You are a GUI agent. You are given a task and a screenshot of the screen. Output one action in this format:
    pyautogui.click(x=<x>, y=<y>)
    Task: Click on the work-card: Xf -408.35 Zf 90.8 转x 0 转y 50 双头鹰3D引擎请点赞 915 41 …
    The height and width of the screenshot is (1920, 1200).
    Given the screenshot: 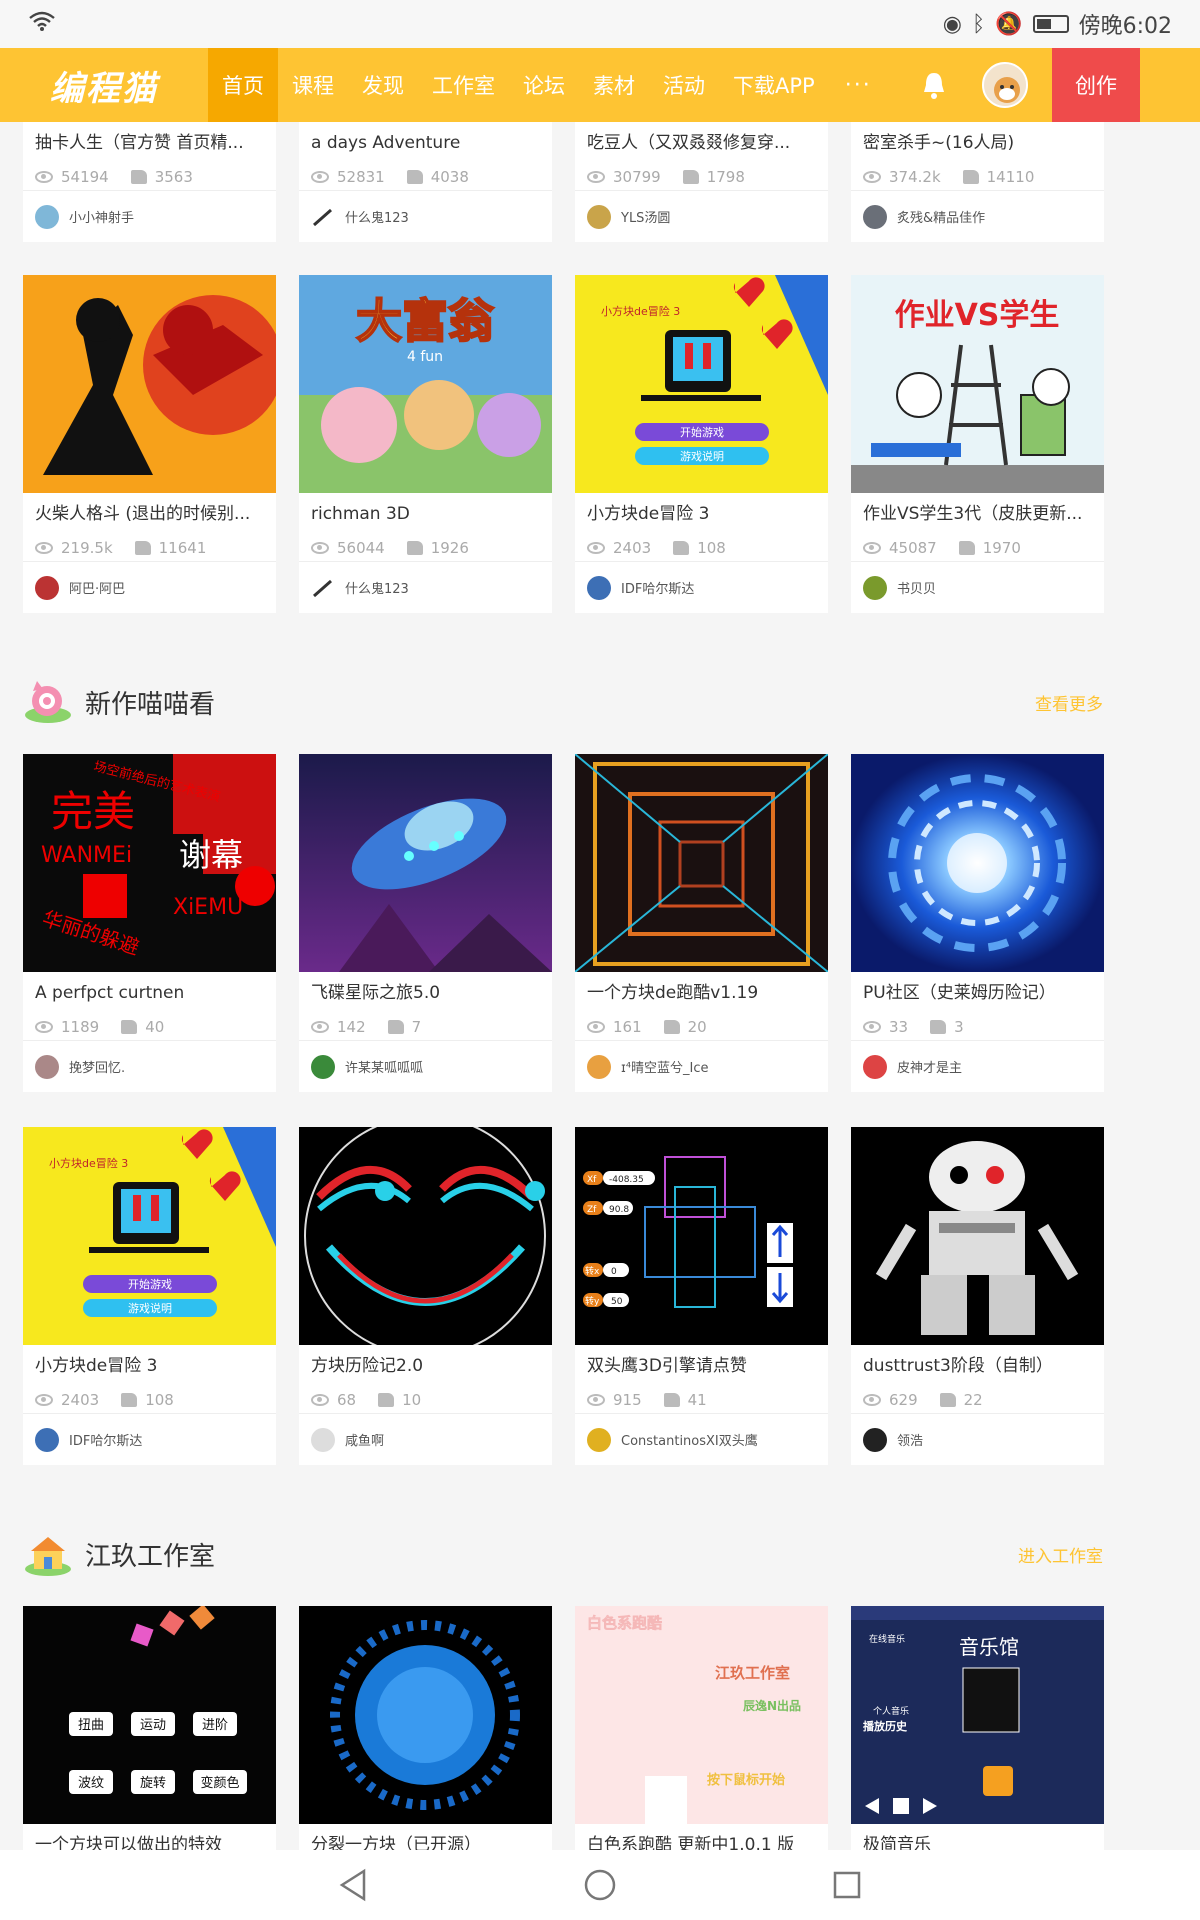 What is the action you would take?
    pyautogui.click(x=701, y=1296)
    